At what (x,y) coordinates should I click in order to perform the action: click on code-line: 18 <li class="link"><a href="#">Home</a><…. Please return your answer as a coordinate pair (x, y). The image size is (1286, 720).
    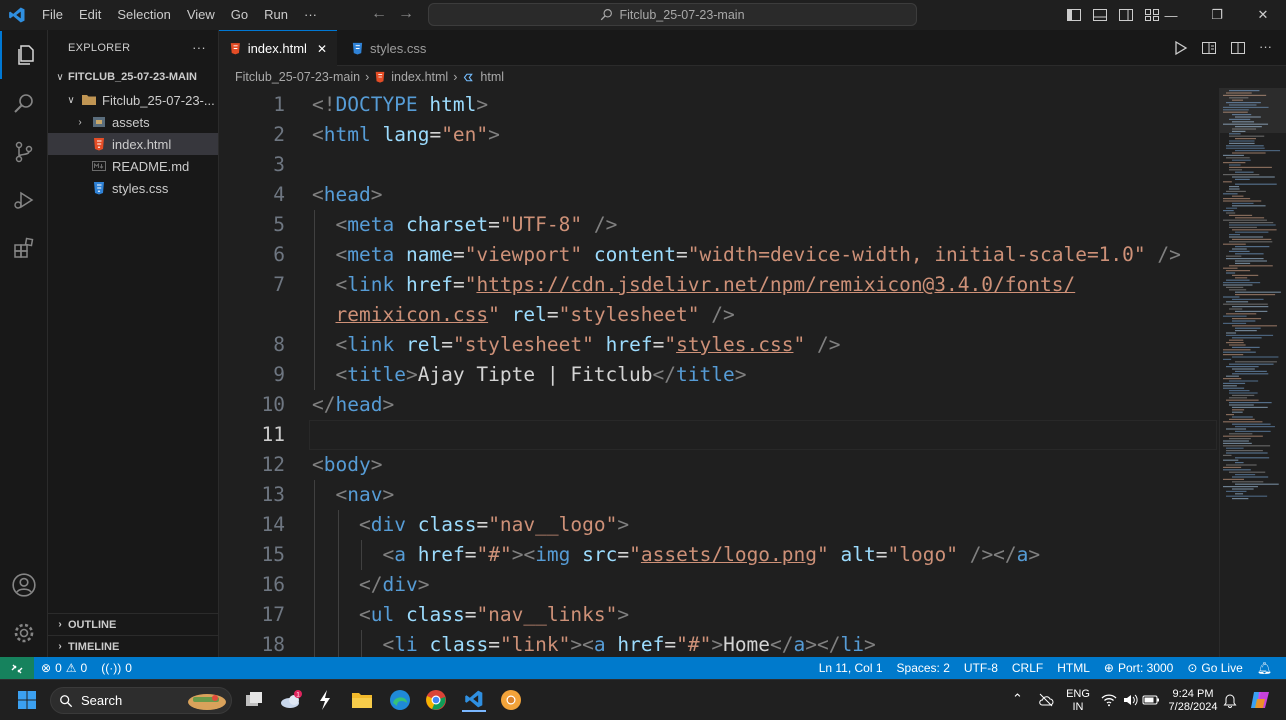
    Looking at the image, I should click on (719, 643).